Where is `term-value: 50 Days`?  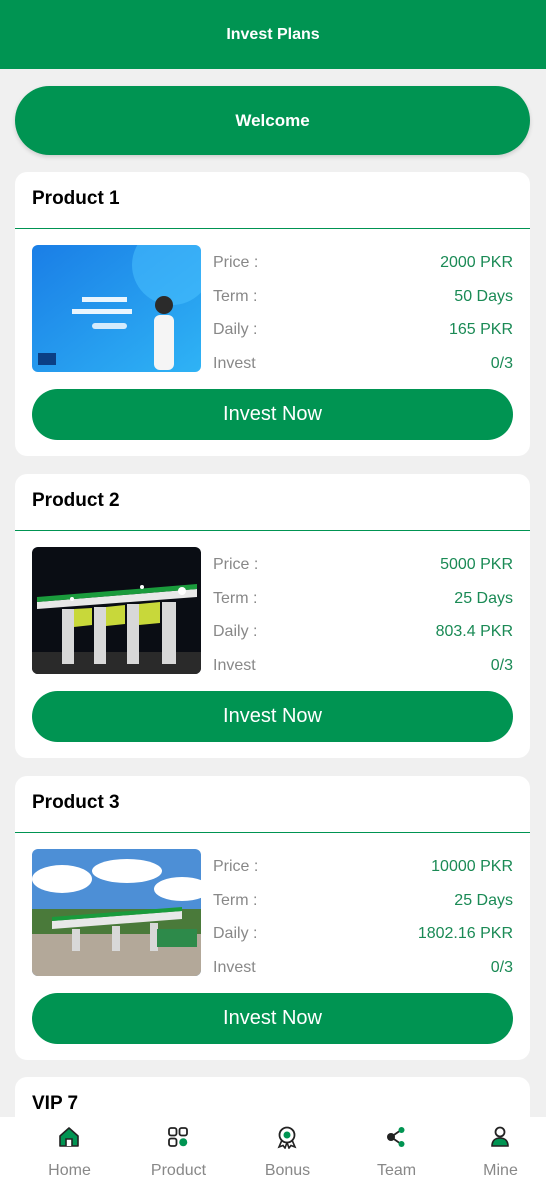 term-value: 50 Days is located at coordinates (483, 296).